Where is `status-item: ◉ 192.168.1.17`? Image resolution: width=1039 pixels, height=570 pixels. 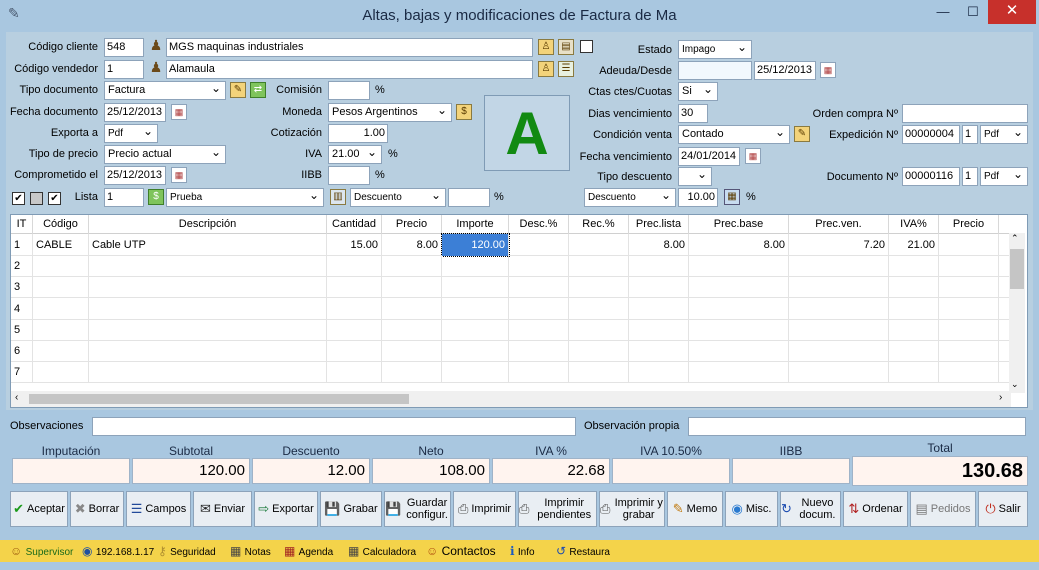 status-item: ◉ 192.168.1.17 is located at coordinates (118, 551).